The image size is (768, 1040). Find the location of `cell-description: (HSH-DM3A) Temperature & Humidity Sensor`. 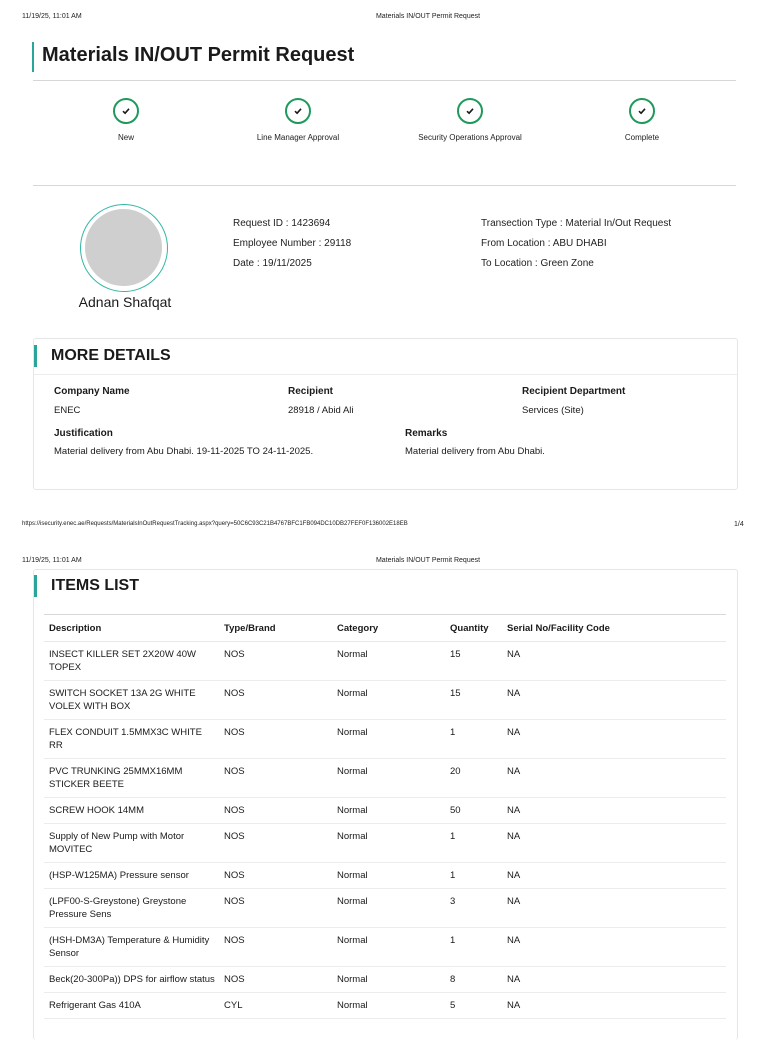

cell-description: (HSH-DM3A) Temperature & Humidity Sensor is located at coordinates (131, 947).